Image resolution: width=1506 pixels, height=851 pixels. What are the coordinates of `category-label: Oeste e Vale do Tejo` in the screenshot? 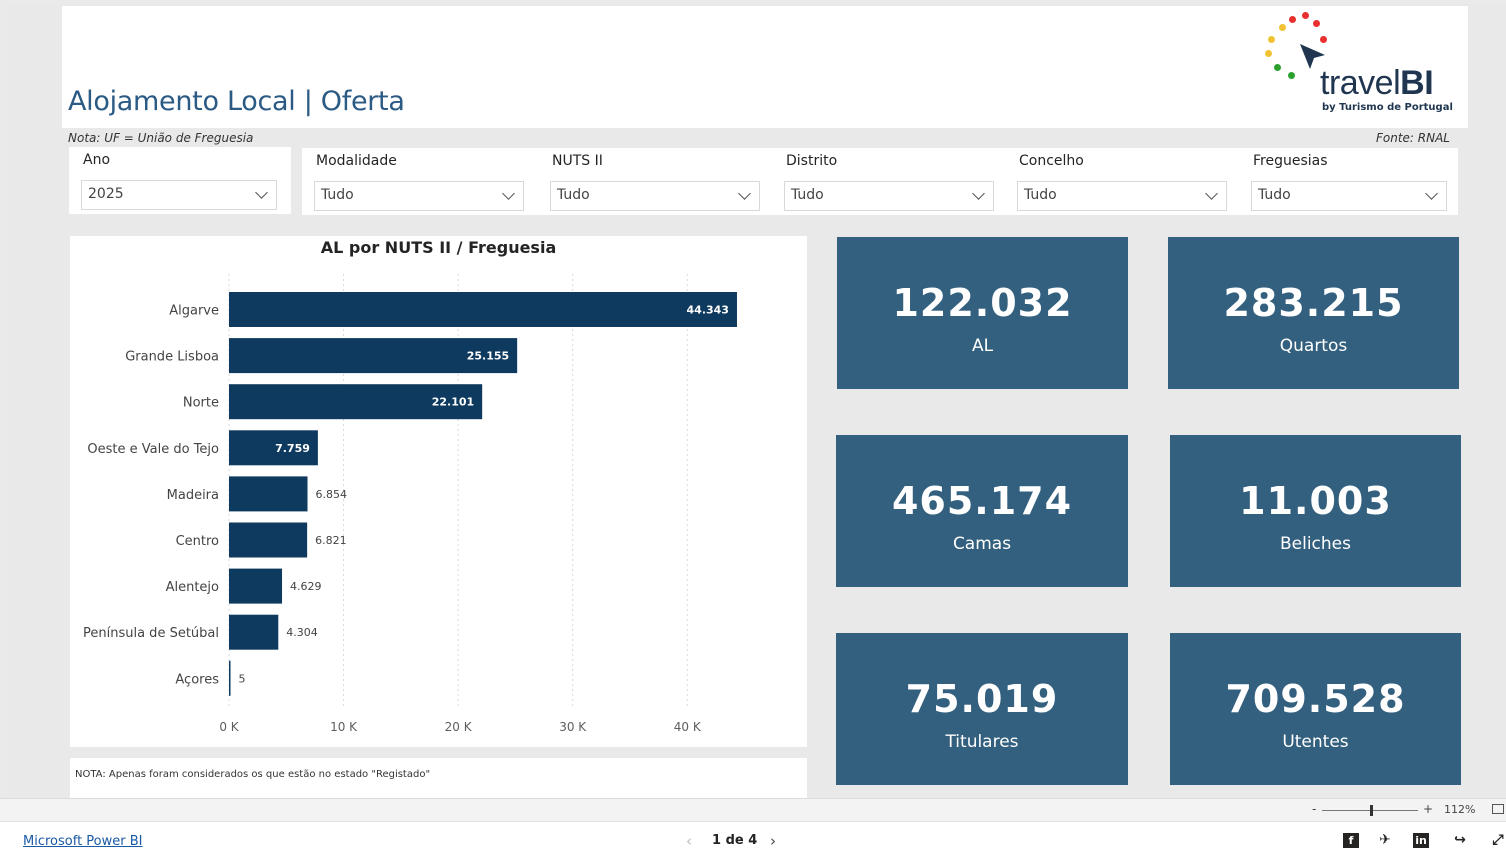 It's located at (153, 449).